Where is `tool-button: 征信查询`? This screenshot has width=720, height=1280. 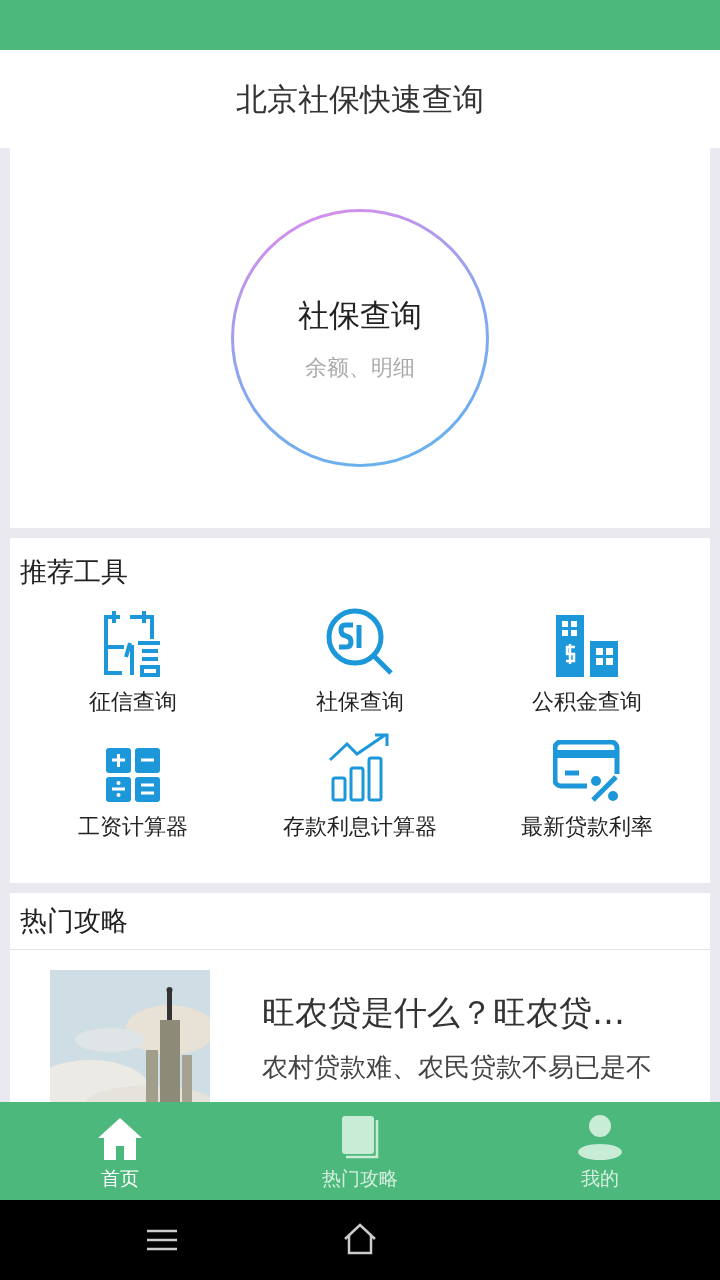
tool-button: 征信查询 is located at coordinates (133, 662).